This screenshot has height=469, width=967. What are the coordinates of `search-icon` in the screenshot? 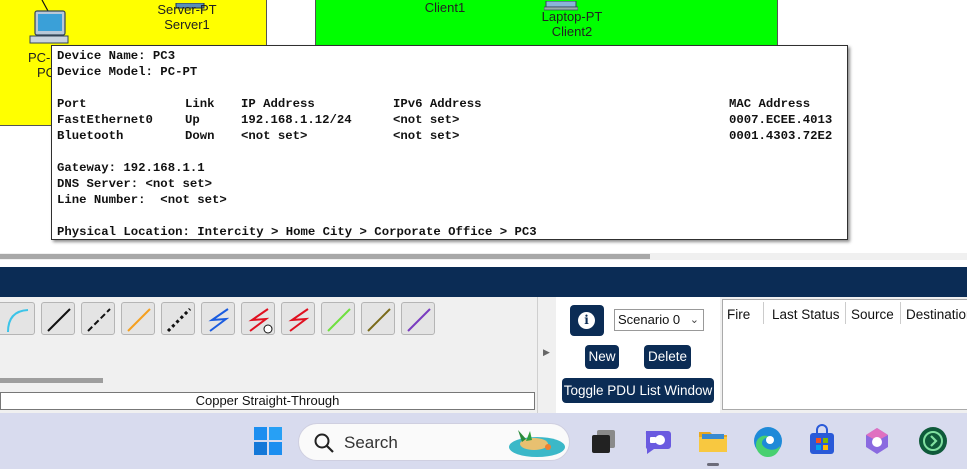 It's located at (324, 443).